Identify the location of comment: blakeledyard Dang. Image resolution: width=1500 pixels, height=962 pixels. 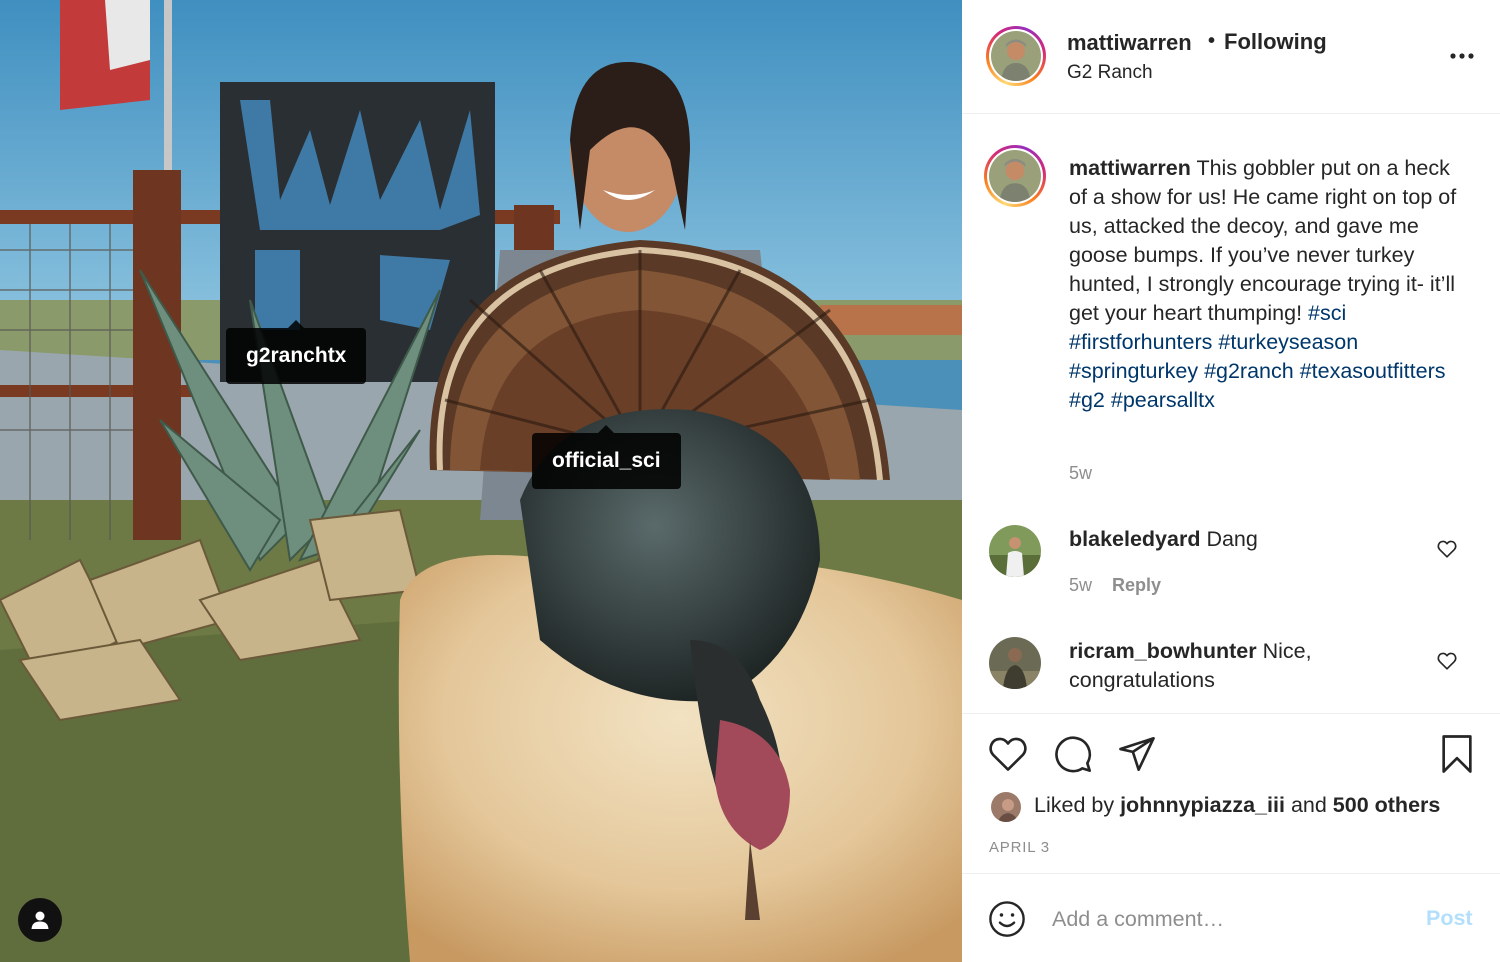
(1249, 539).